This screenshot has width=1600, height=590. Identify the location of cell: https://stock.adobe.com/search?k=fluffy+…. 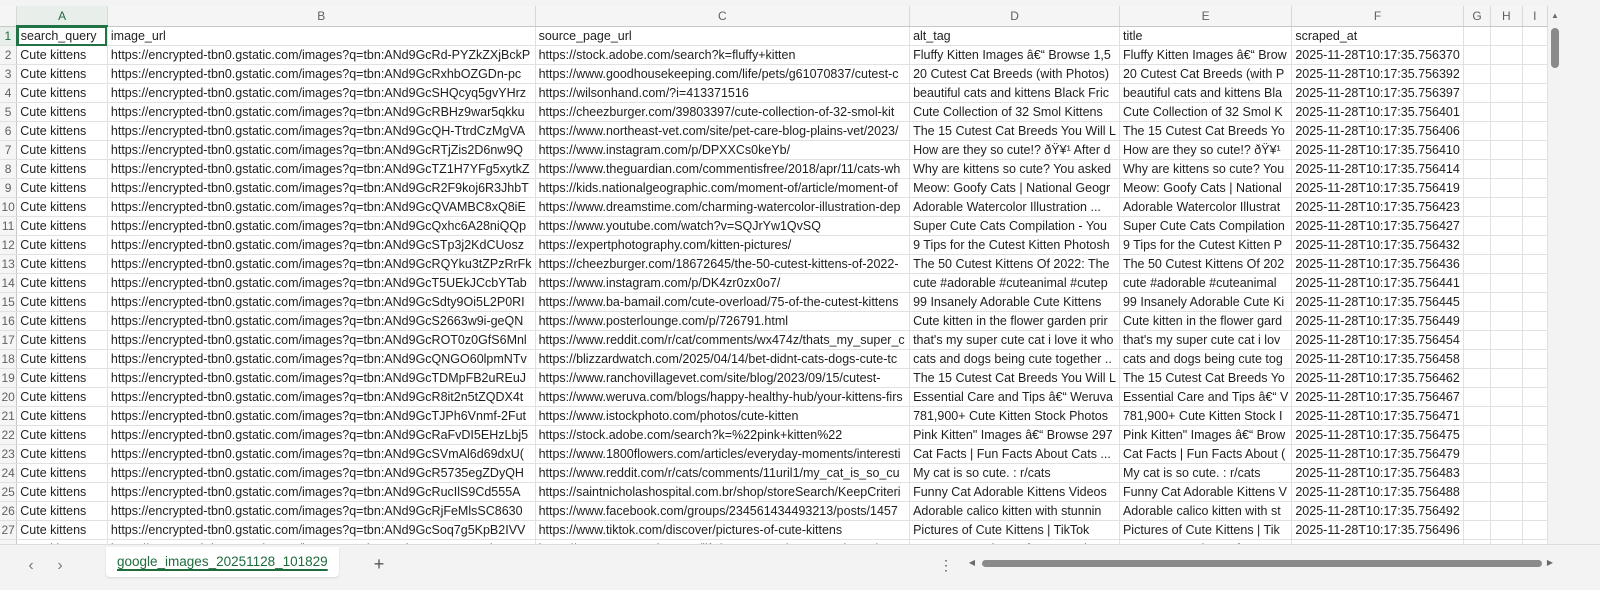
(723, 55).